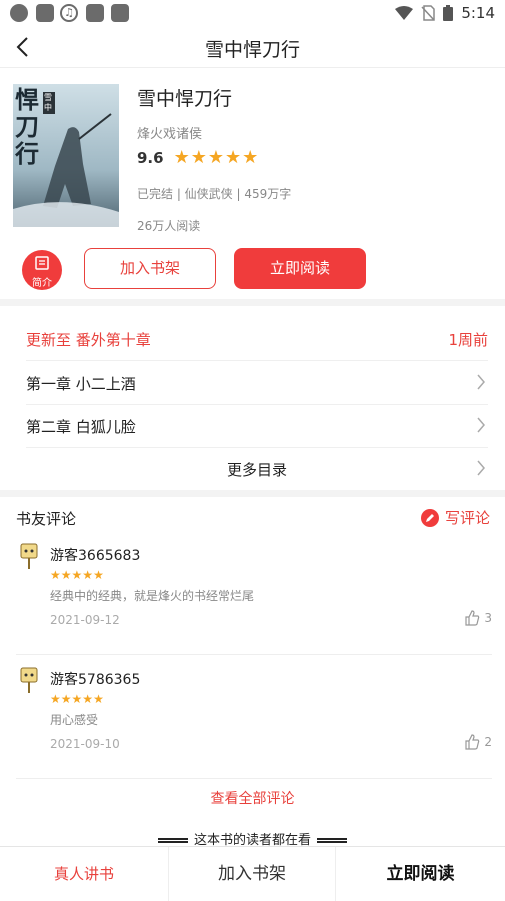  I want to click on more-chapters-row: 更多目录, so click(257, 468).